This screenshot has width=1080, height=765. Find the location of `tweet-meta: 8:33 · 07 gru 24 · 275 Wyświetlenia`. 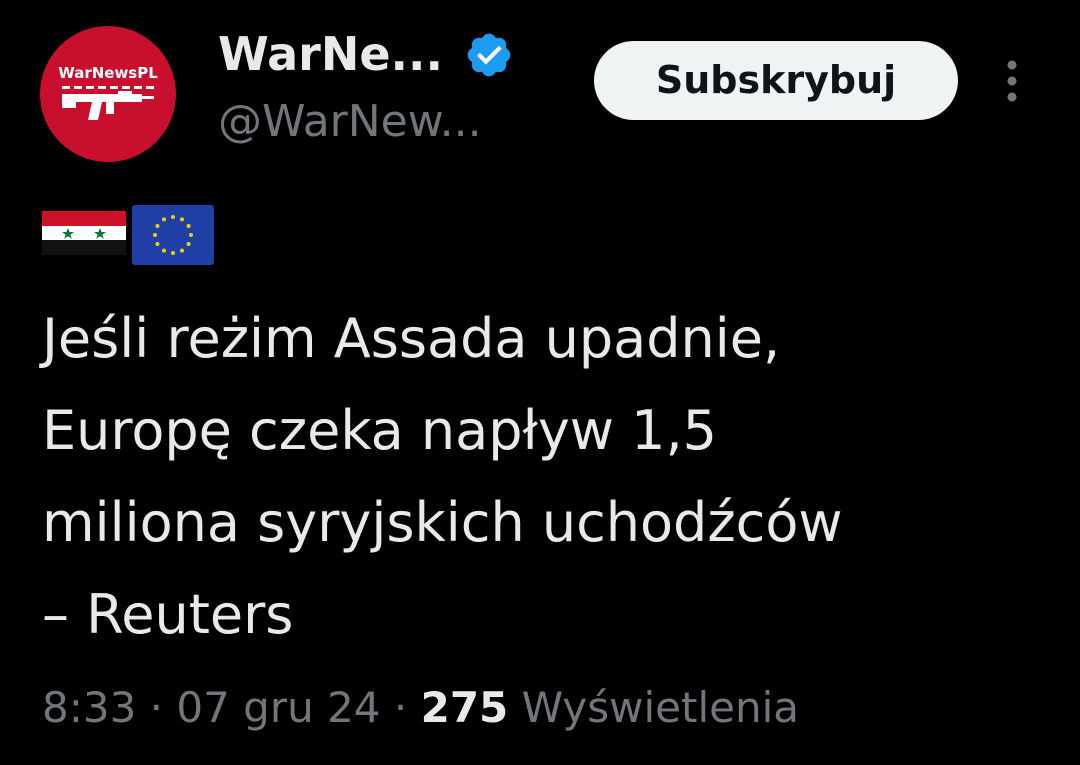

tweet-meta: 8:33 · 07 gru 24 · 275 Wyświetlenia is located at coordinates (420, 708).